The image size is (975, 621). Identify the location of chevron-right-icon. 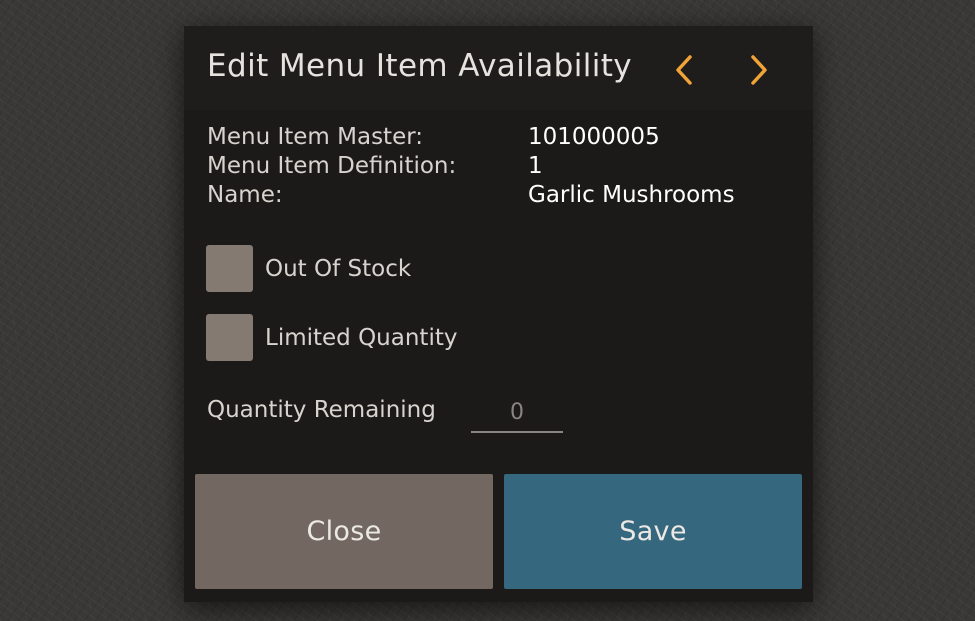
(759, 70).